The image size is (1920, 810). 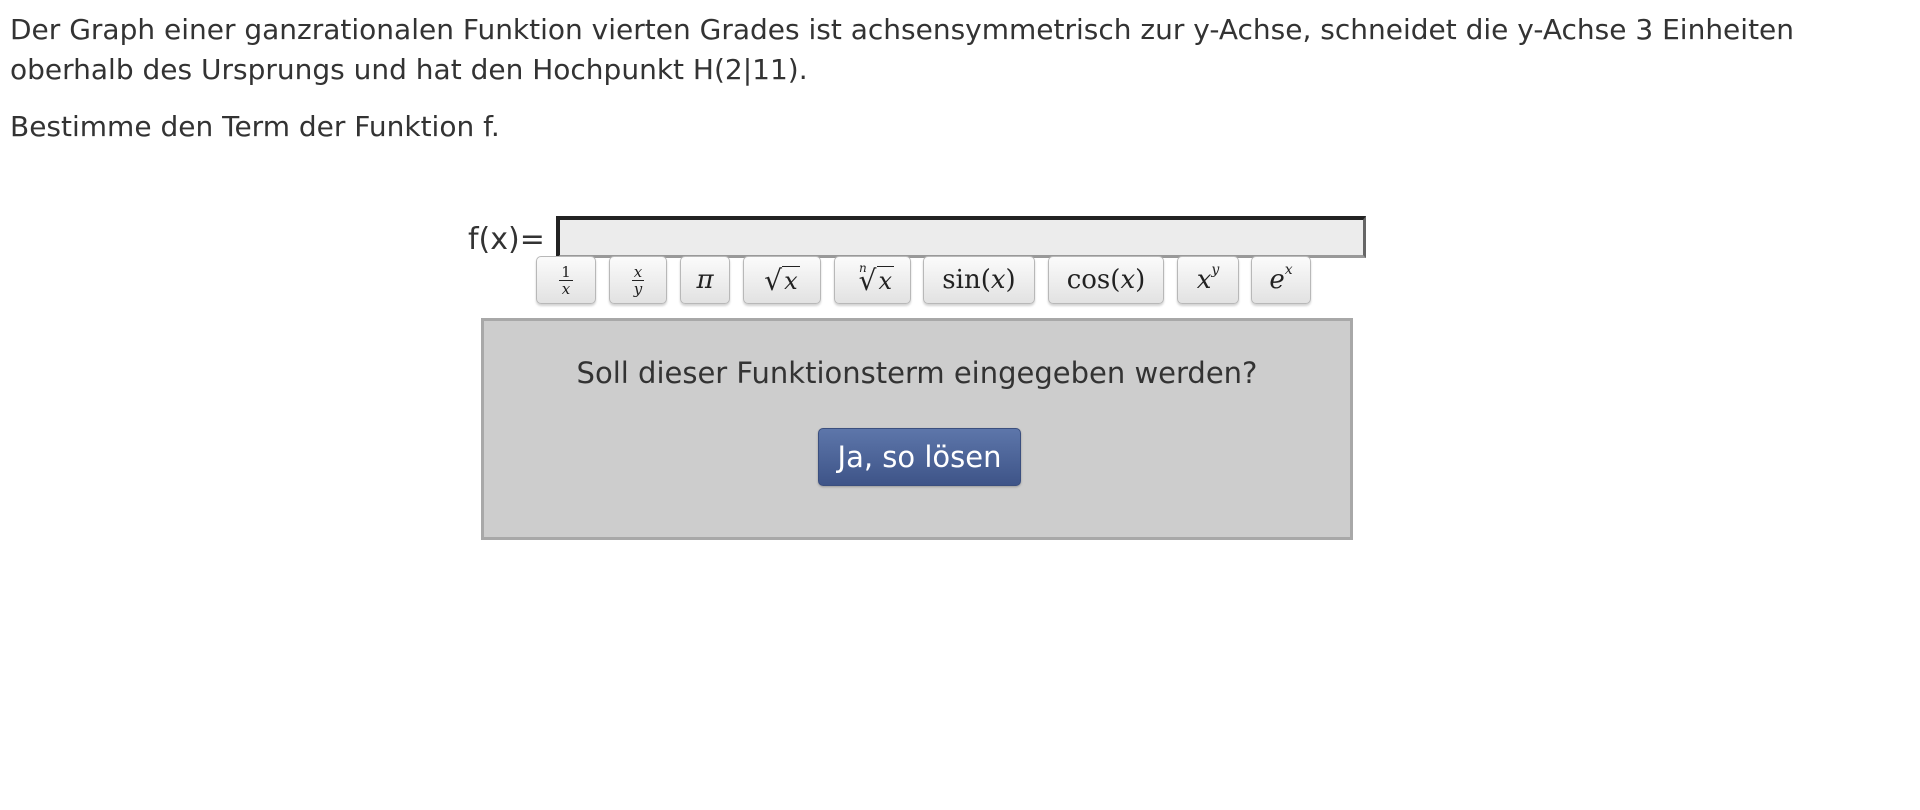 I want to click on fraction-key: xy, so click(x=638, y=280).